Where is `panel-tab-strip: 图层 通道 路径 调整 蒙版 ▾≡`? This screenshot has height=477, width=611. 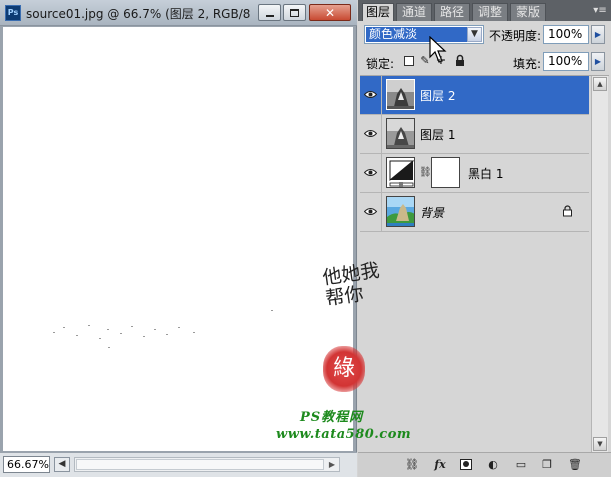
panel-tab-strip: 图层 通道 路径 调整 蒙版 ▾≡ is located at coordinates (484, 10).